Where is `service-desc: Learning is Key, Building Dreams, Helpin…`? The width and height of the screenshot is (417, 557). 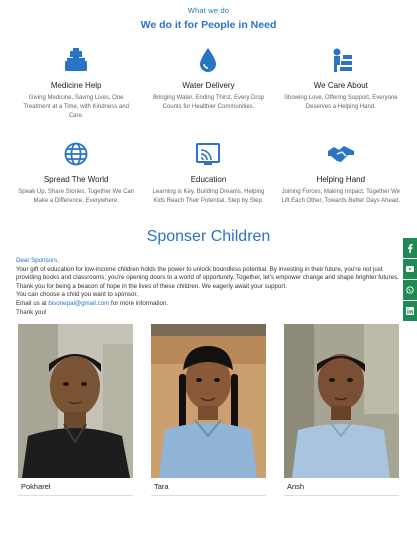
service-desc: Learning is Key, Building Dreams, Helpin… is located at coordinates (208, 196).